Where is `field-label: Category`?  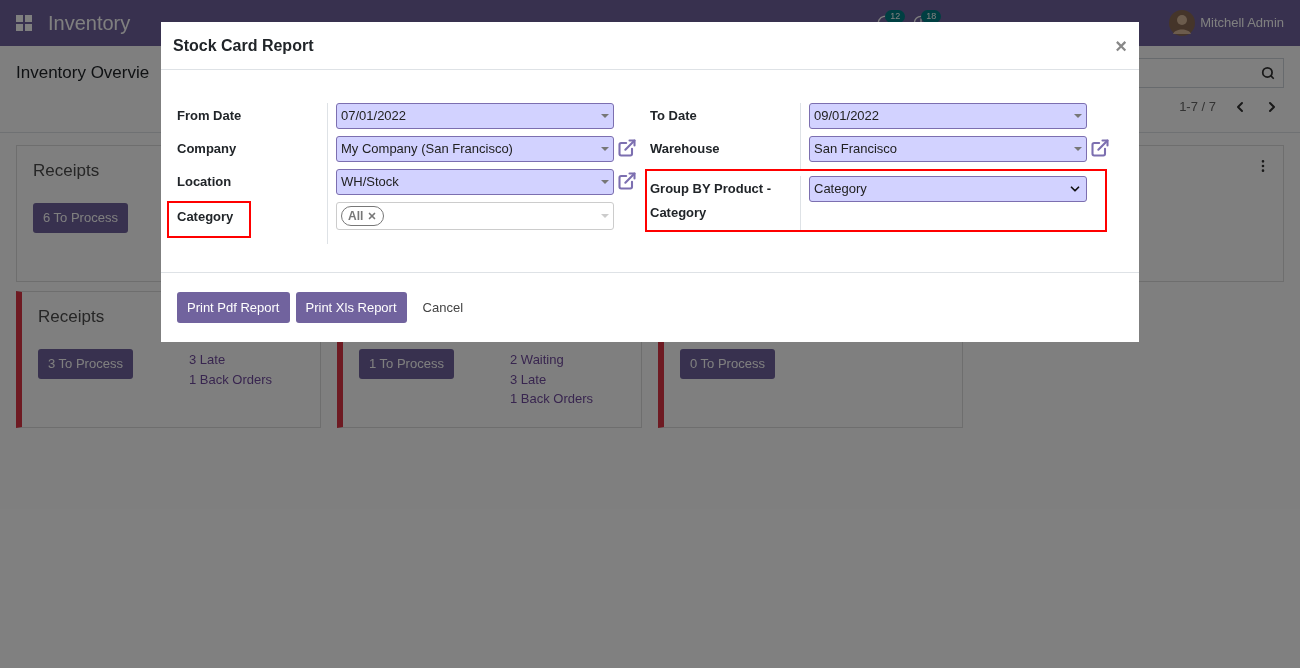 field-label: Category is located at coordinates (205, 216).